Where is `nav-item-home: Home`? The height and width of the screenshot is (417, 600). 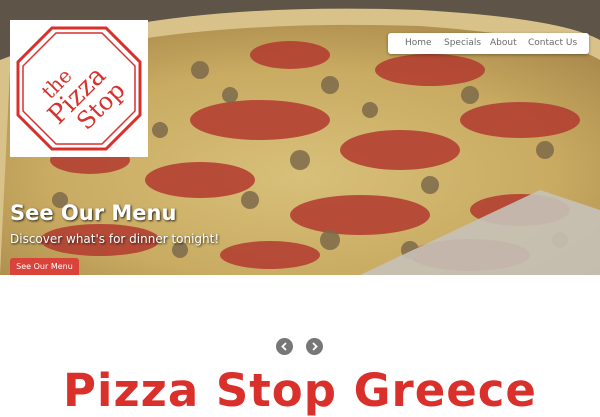 nav-item-home: Home is located at coordinates (418, 43).